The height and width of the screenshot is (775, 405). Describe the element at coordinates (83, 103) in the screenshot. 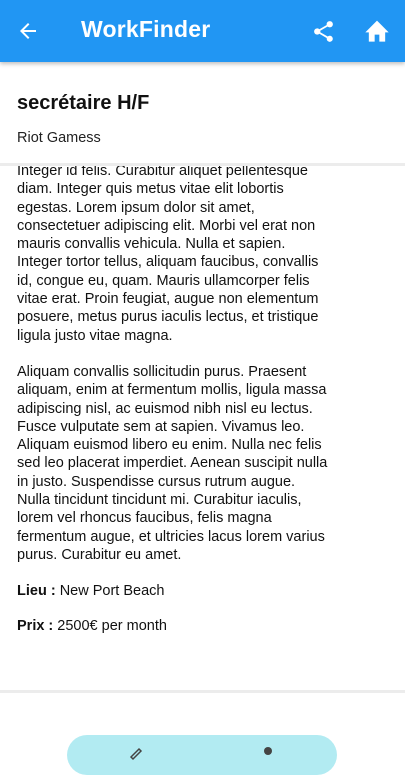

I see `job-title: secrétaire H/F` at that location.